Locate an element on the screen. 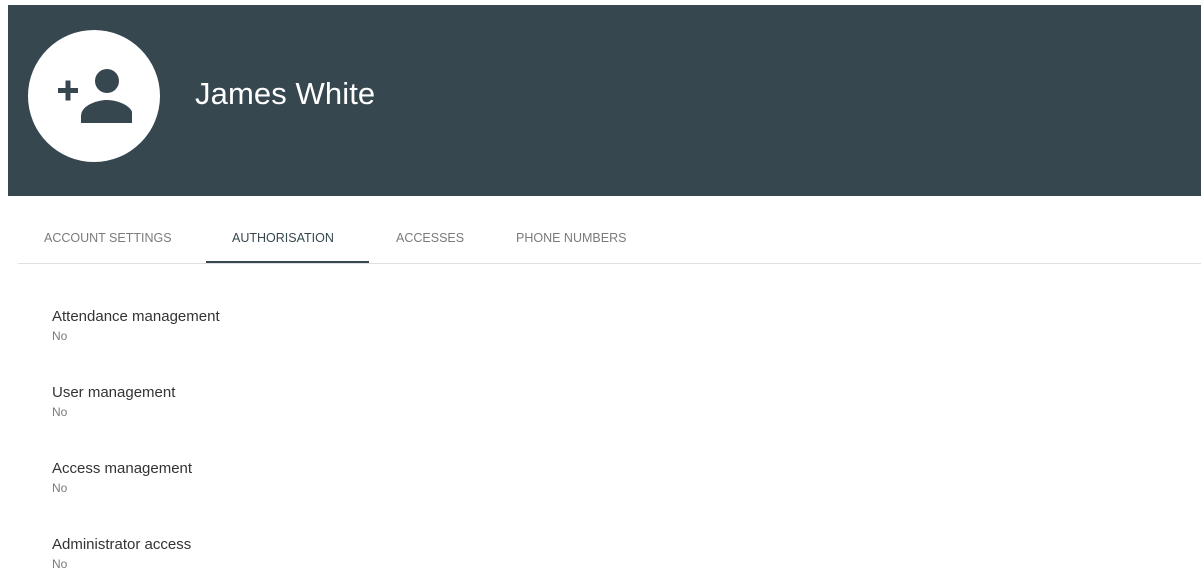  setting-user-management: User management No is located at coordinates (113, 402).